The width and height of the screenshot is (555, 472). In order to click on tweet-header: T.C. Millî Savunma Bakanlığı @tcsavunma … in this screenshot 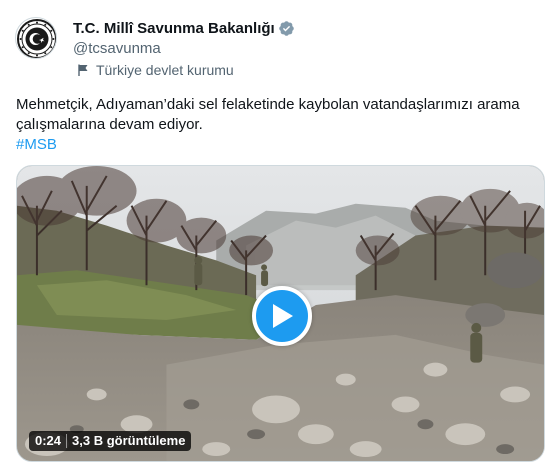, I will do `click(184, 48)`.